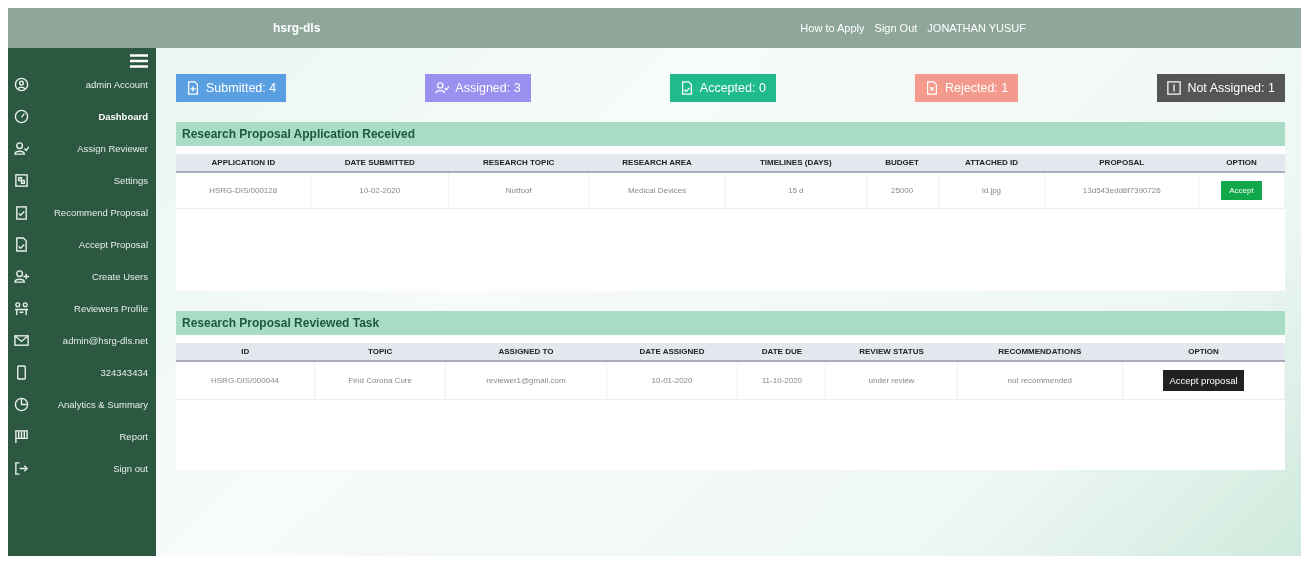  I want to click on table-cell: Nutfoof, so click(518, 190).